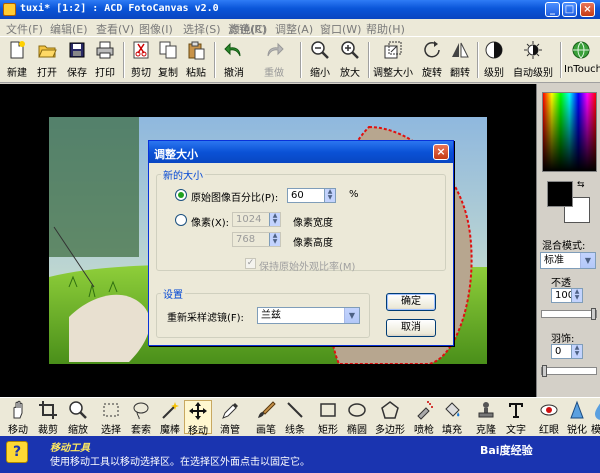 The image size is (600, 473). I want to click on open-folder-icon, so click(47, 51).